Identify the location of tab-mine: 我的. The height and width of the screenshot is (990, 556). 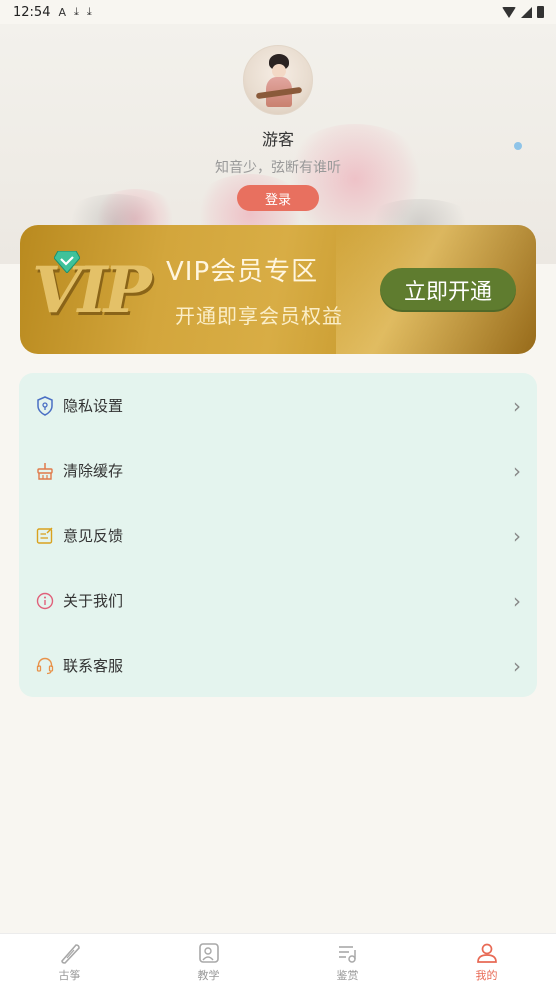
(486, 962).